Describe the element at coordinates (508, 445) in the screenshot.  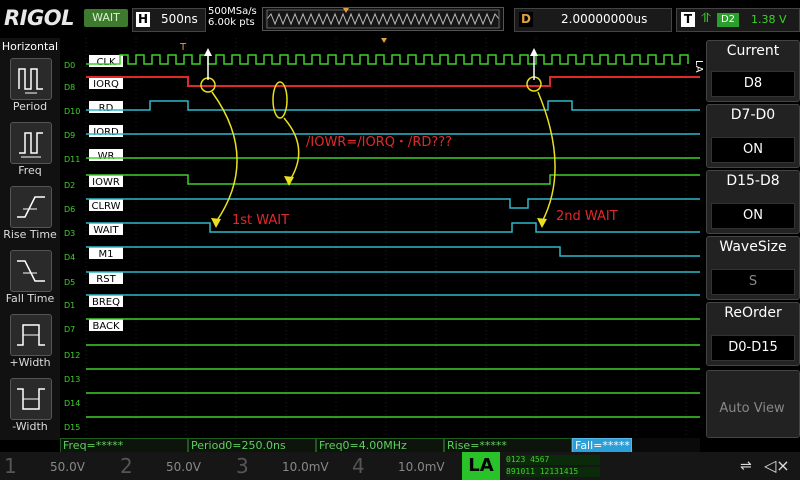
I see `meas-rise: Rise=*****` at that location.